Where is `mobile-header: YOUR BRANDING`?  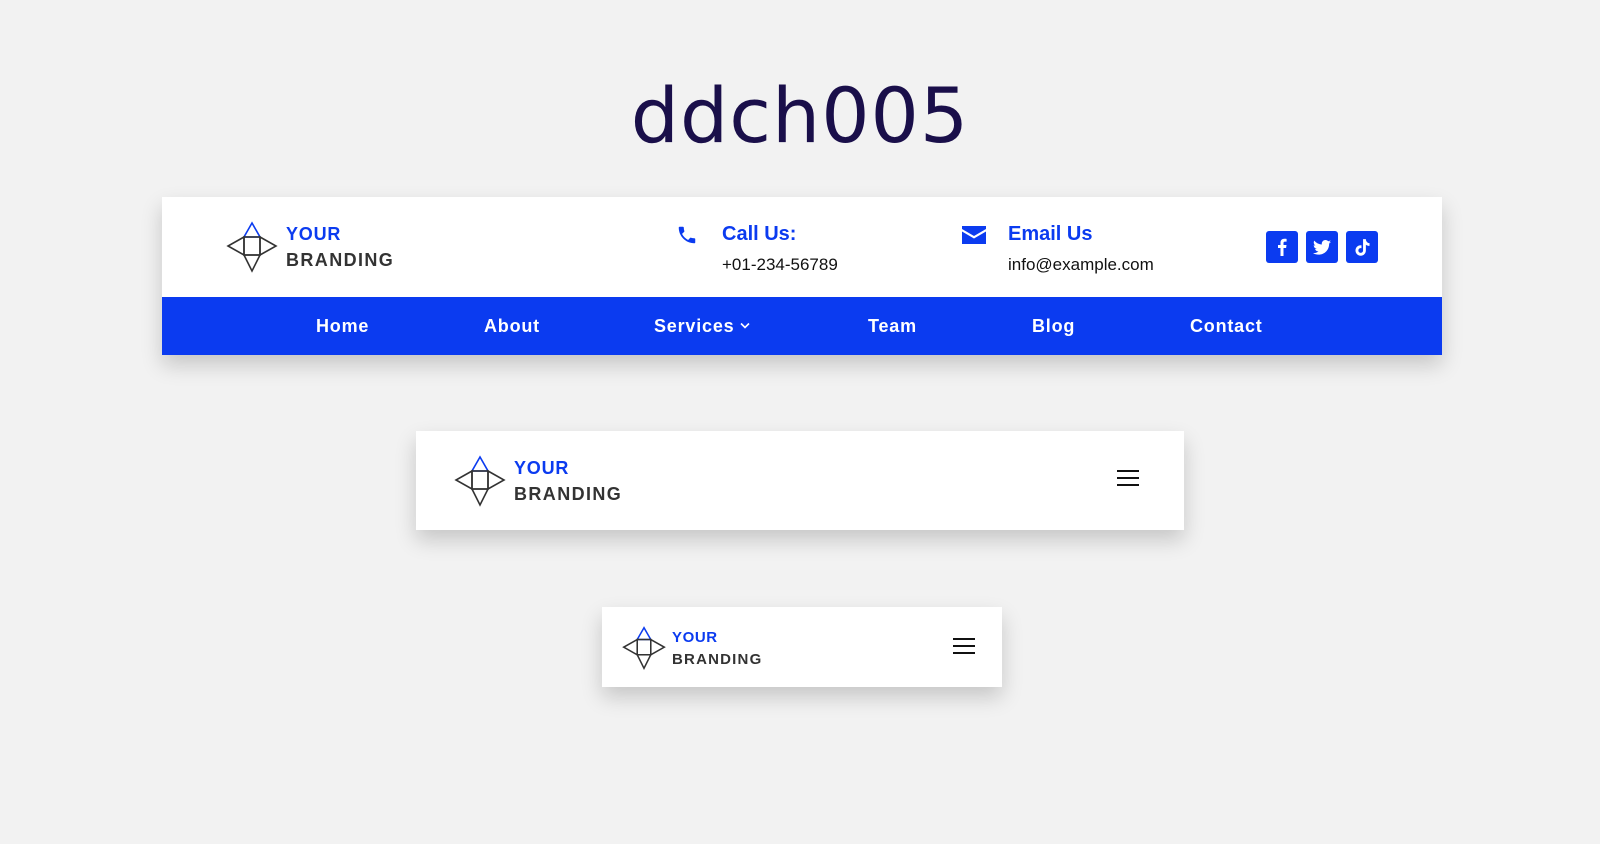
mobile-header: YOUR BRANDING is located at coordinates (802, 647).